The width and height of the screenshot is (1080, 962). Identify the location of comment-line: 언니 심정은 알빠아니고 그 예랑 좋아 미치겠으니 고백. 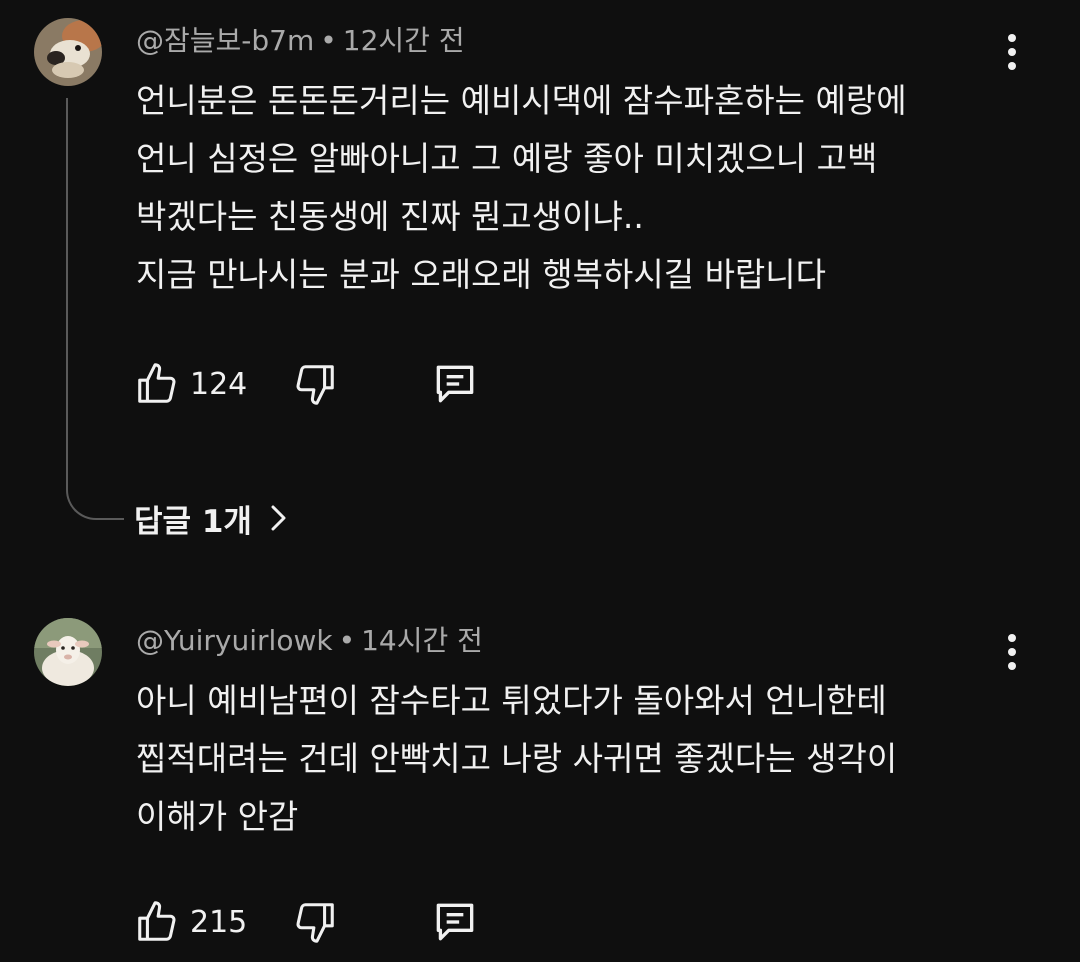
(507, 158).